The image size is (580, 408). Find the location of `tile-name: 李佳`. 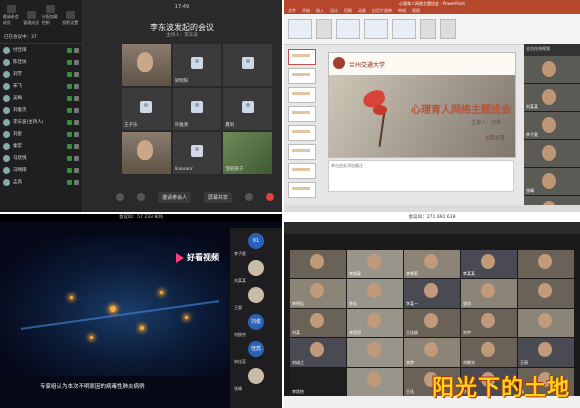

tile-name: 李佳 is located at coordinates (353, 303).